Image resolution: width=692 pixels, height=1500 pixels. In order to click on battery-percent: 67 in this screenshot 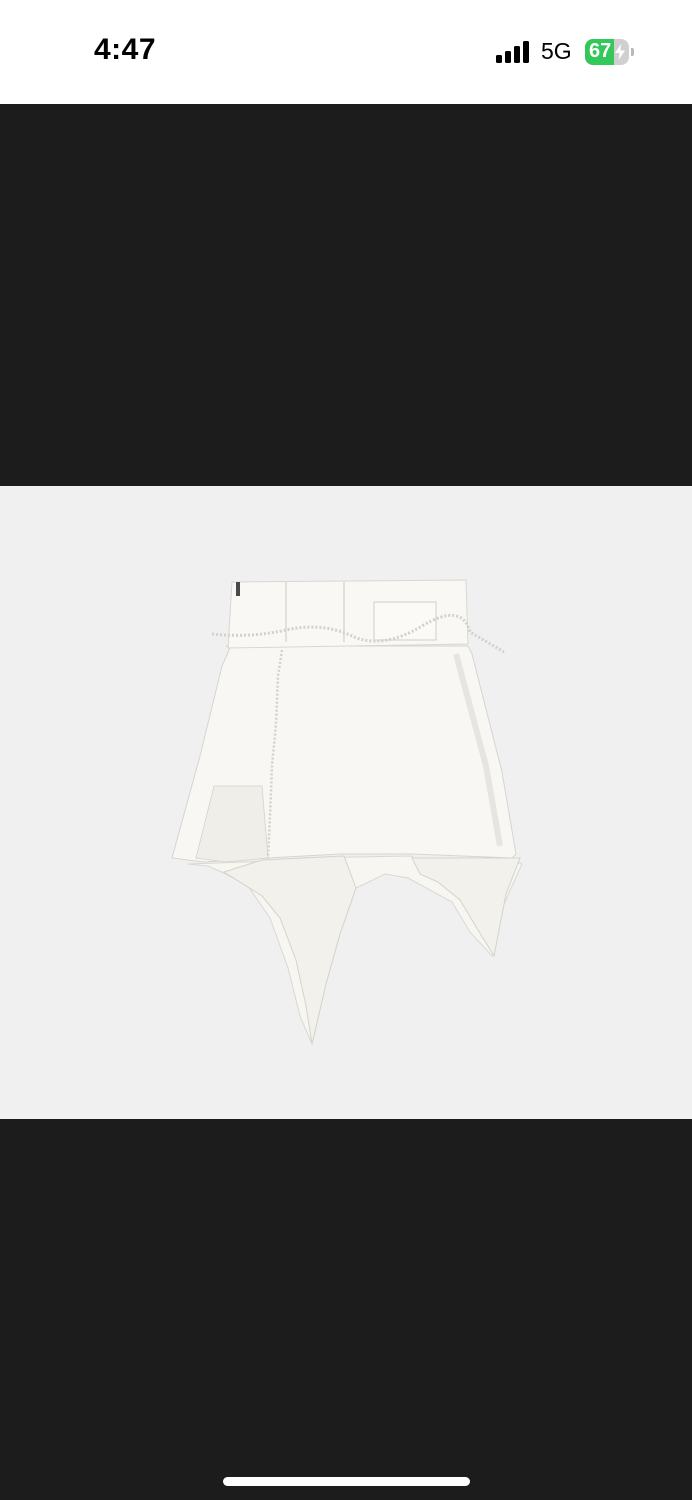, I will do `click(600, 51)`.